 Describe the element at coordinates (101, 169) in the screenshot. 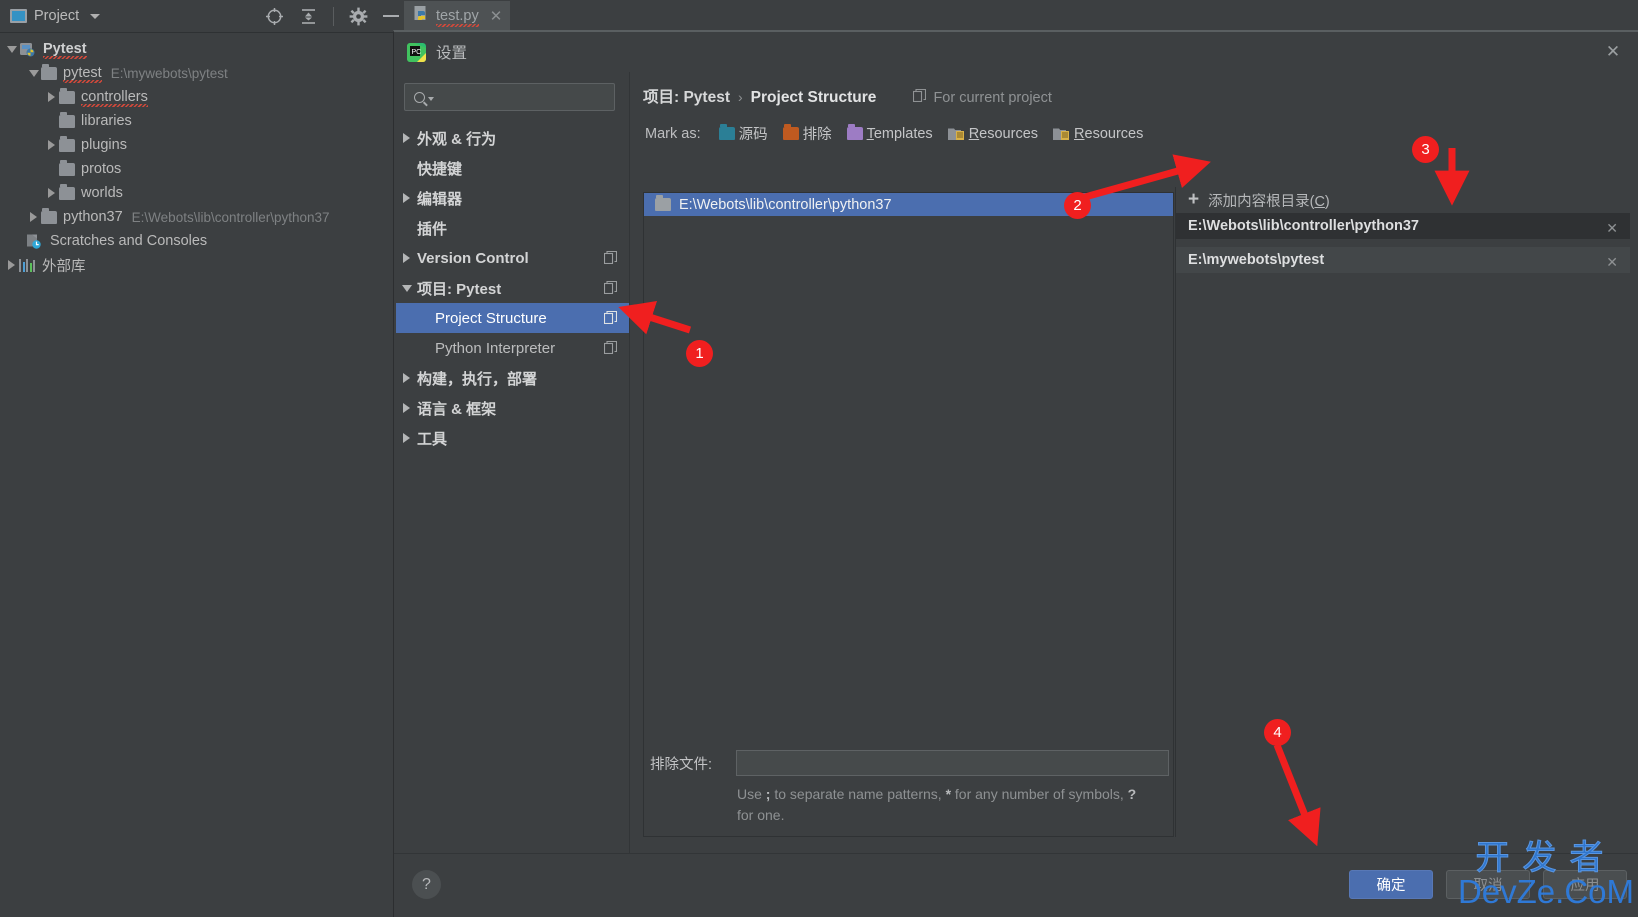

I see `tree-row-label: protos` at that location.